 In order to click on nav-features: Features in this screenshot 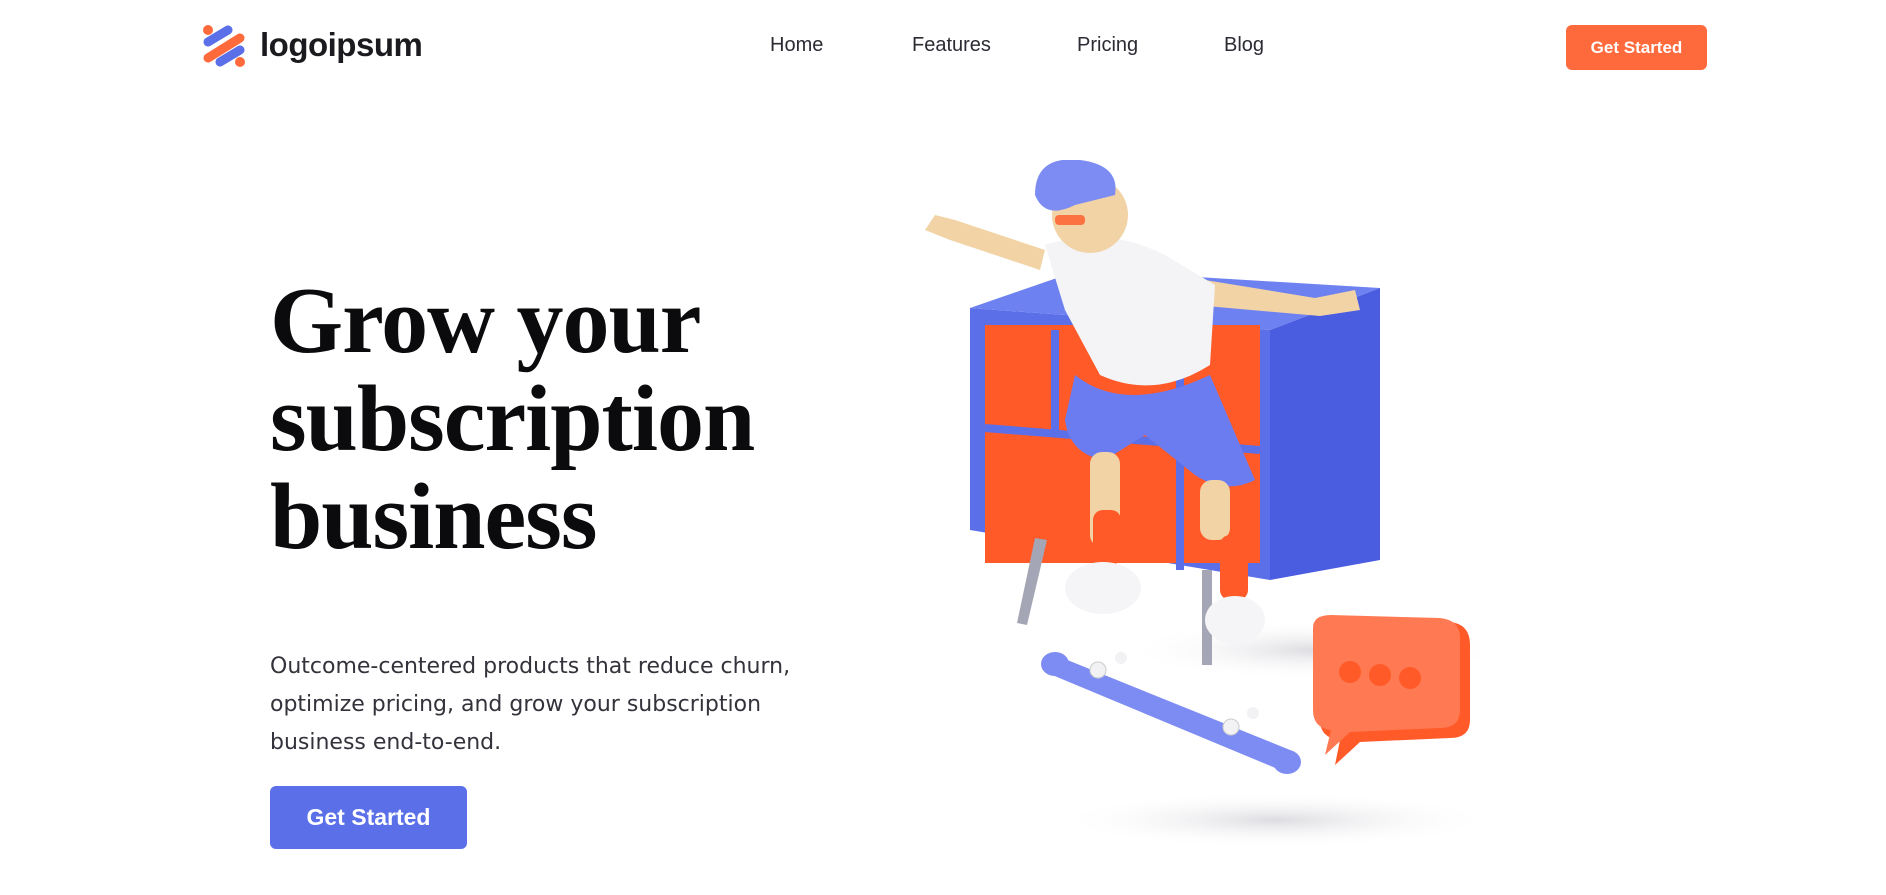, I will do `click(951, 45)`.